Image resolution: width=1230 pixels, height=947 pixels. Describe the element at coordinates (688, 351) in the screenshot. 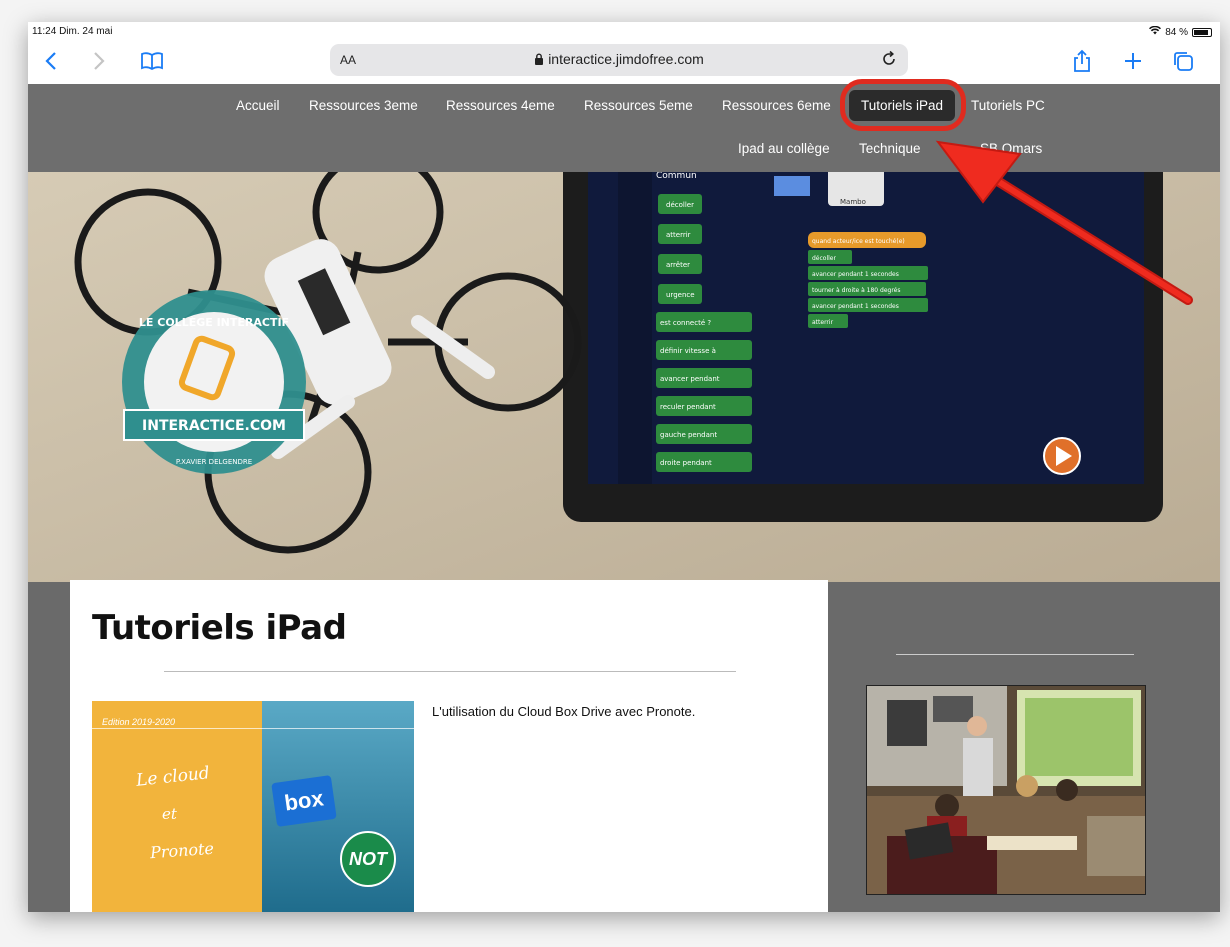

I see `block-label: définir vitesse à` at that location.